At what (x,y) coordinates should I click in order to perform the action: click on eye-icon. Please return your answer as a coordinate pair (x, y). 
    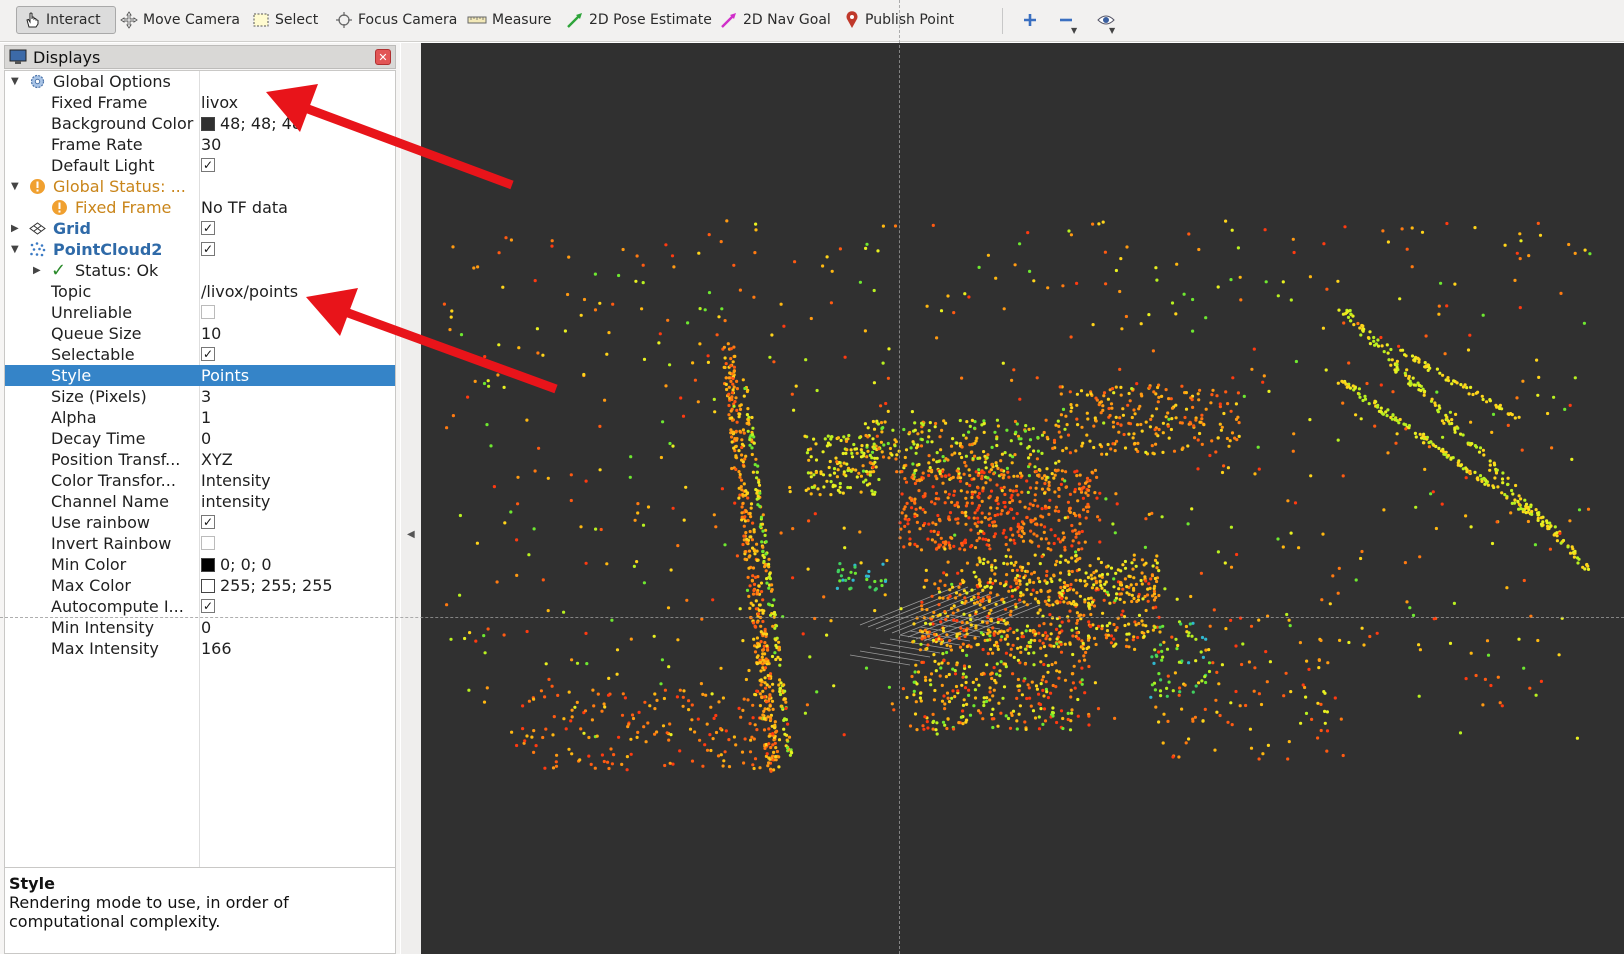
    Looking at the image, I should click on (1106, 20).